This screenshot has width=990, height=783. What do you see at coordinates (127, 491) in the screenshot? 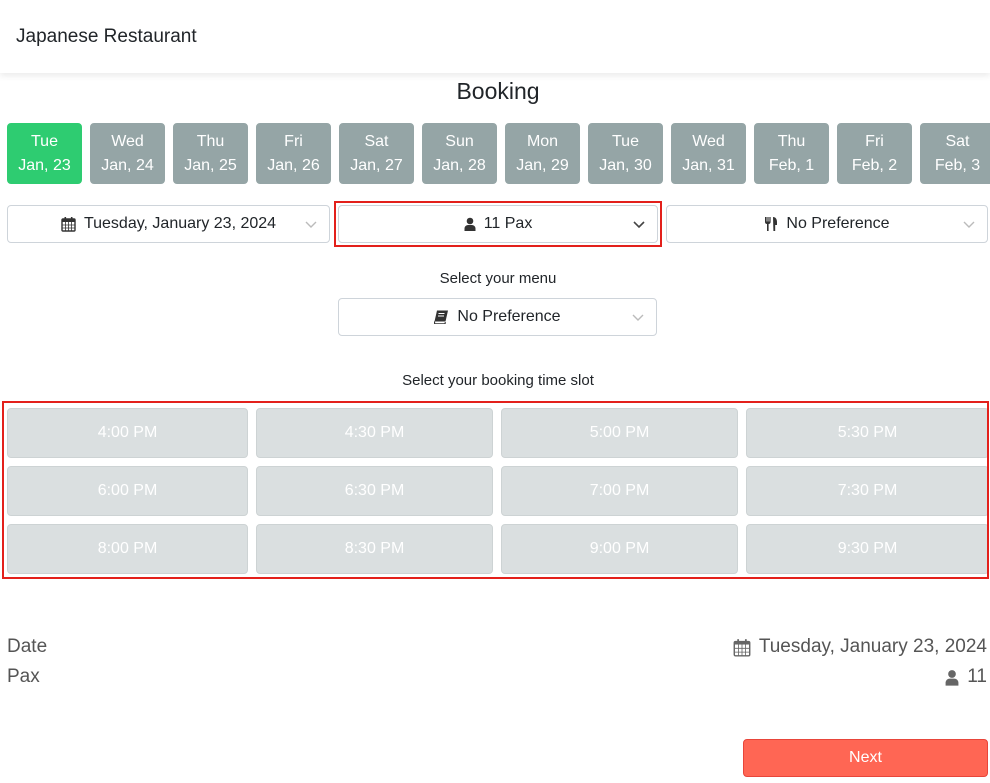
I see `time-slot-button: 6:00 PM` at bounding box center [127, 491].